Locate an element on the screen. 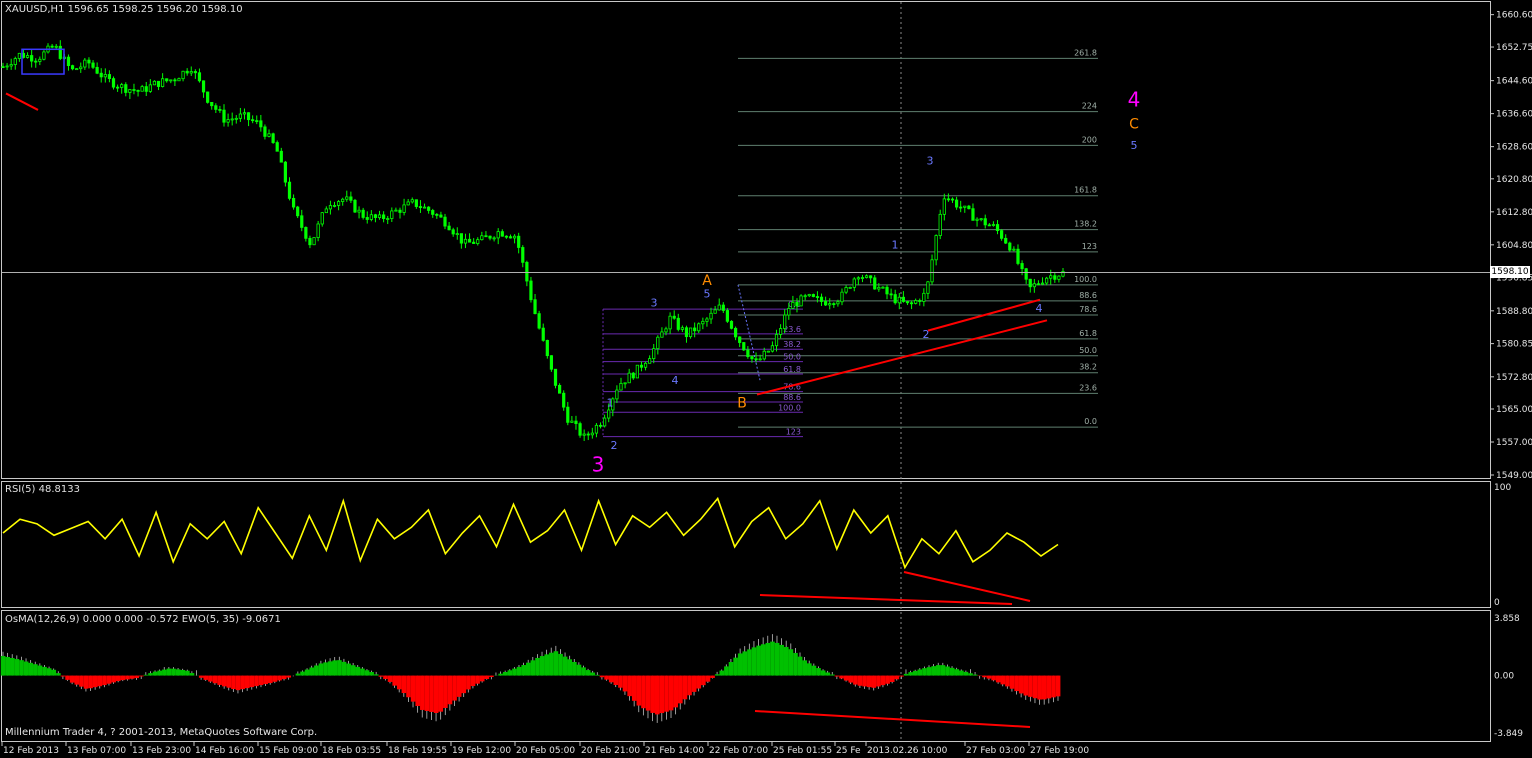 This screenshot has width=1532, height=758. wave-label-pink: 4 is located at coordinates (1134, 100).